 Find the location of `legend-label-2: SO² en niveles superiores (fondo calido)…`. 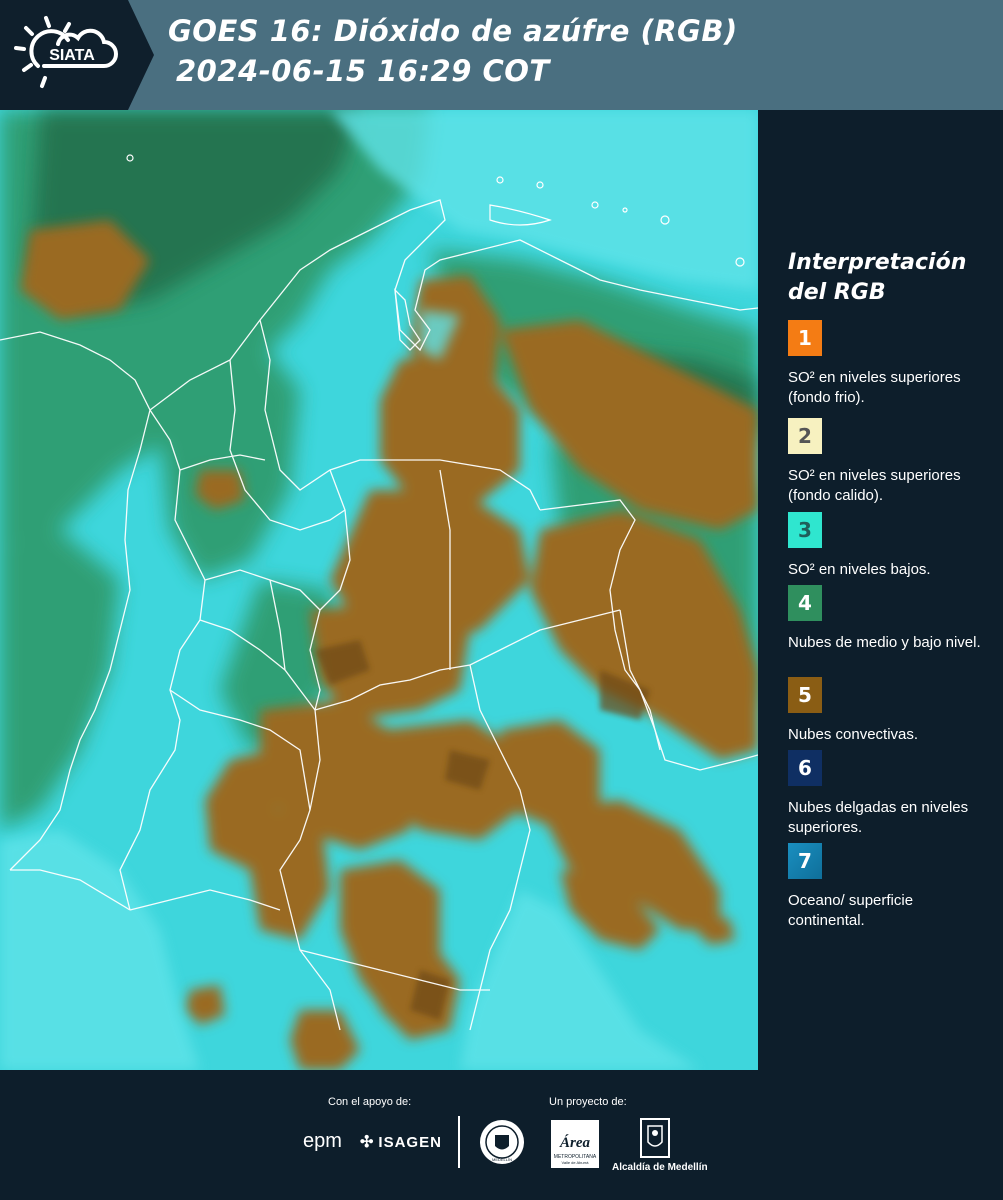

legend-label-2: SO² en niveles superiores (fondo calido)… is located at coordinates (874, 485).